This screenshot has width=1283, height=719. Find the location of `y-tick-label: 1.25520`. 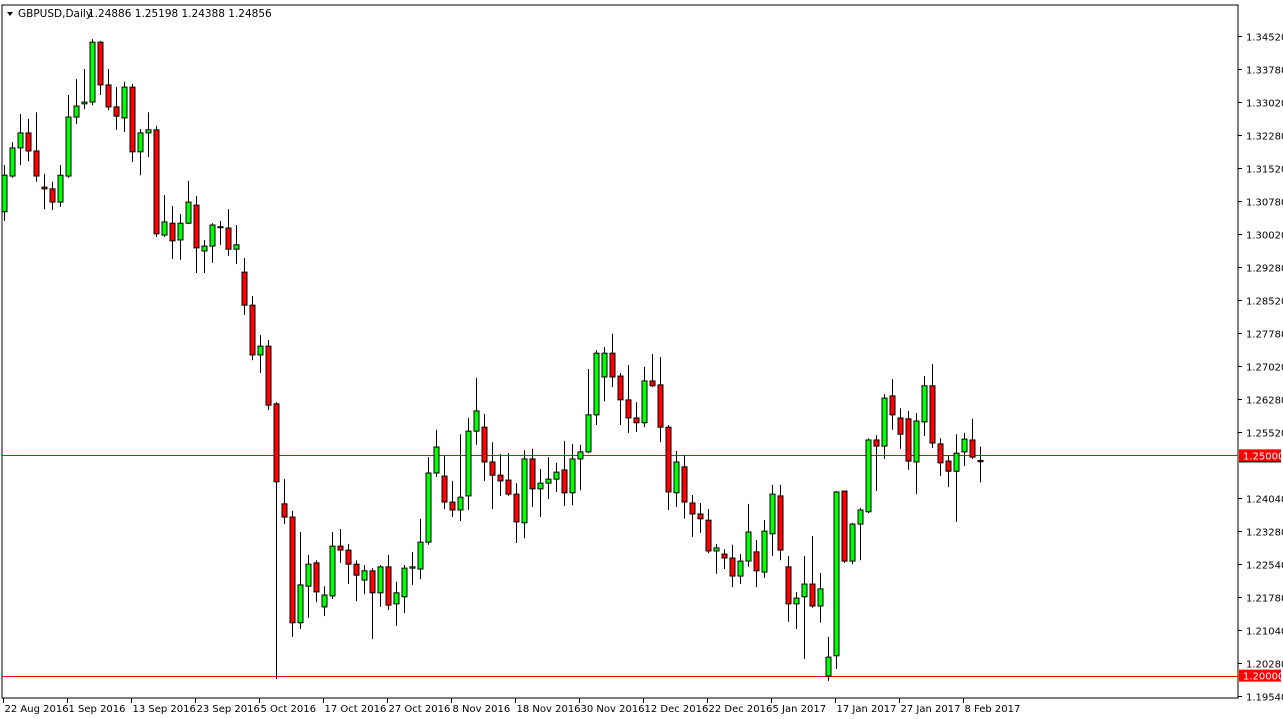

y-tick-label: 1.25520 is located at coordinates (1264, 434).